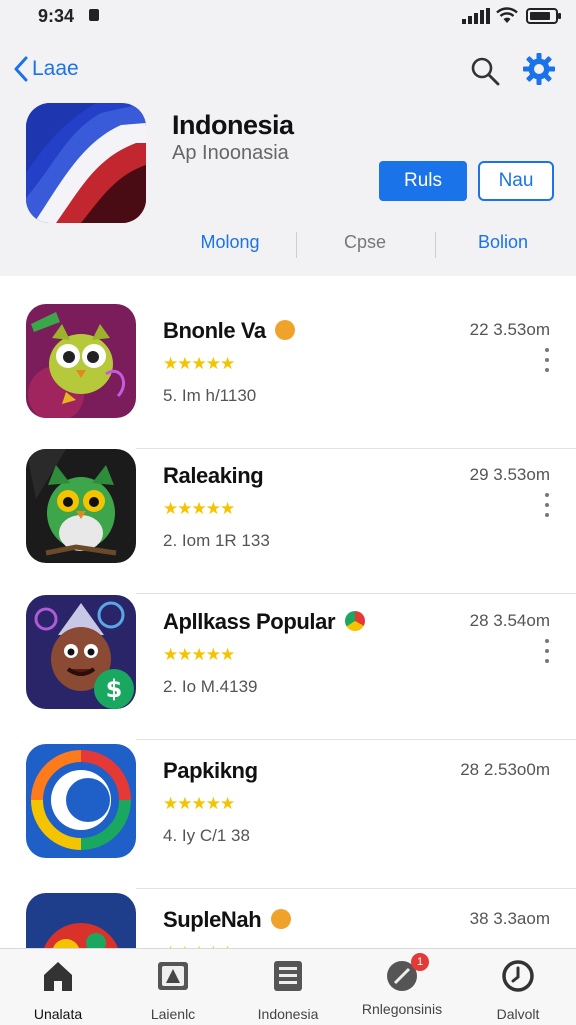 The height and width of the screenshot is (1025, 576). Describe the element at coordinates (543, 16) in the screenshot. I see `battery-icon` at that location.